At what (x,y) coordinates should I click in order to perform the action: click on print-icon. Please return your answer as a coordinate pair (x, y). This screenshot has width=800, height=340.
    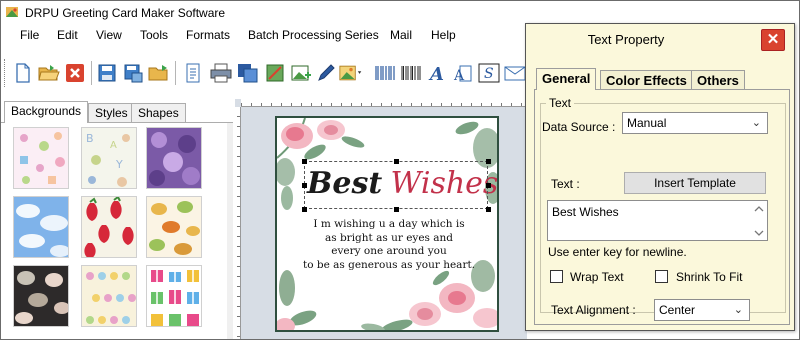
    Looking at the image, I should click on (221, 73).